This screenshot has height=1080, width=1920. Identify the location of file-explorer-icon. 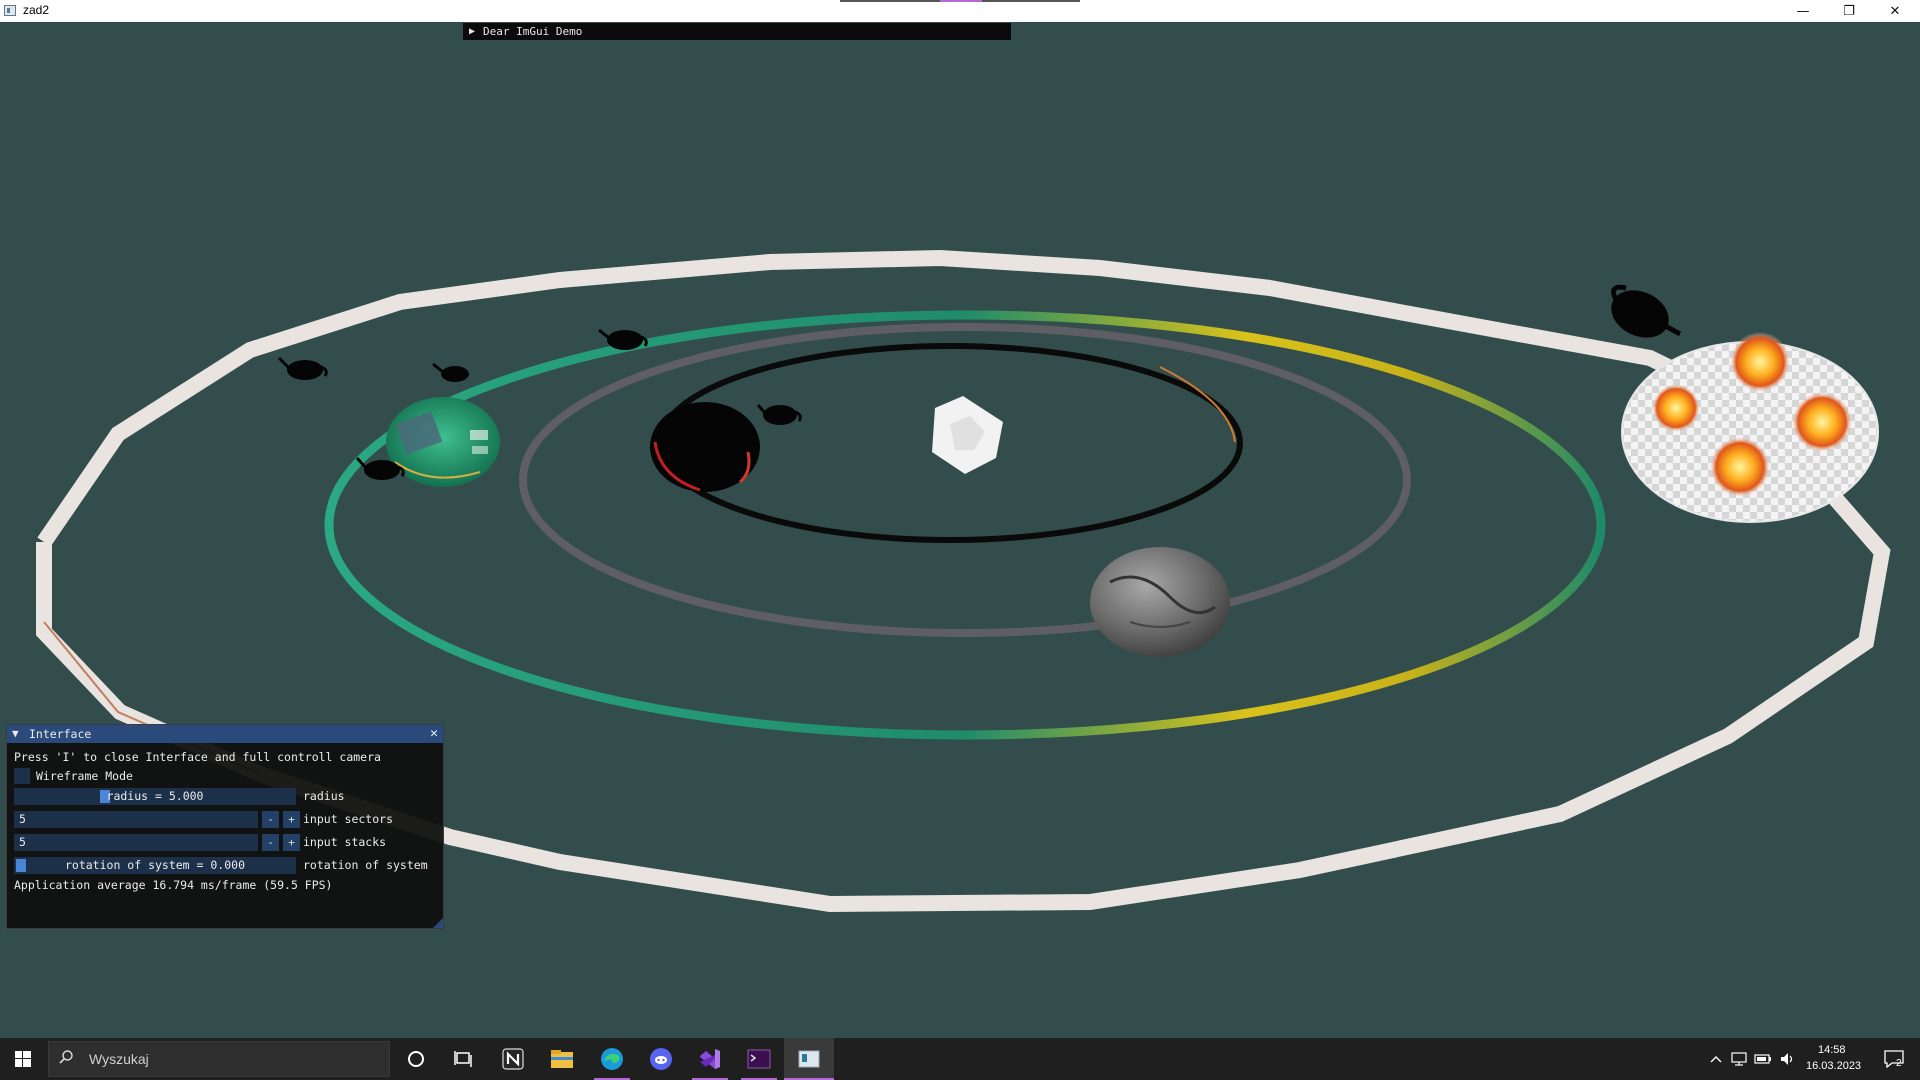
(562, 1059).